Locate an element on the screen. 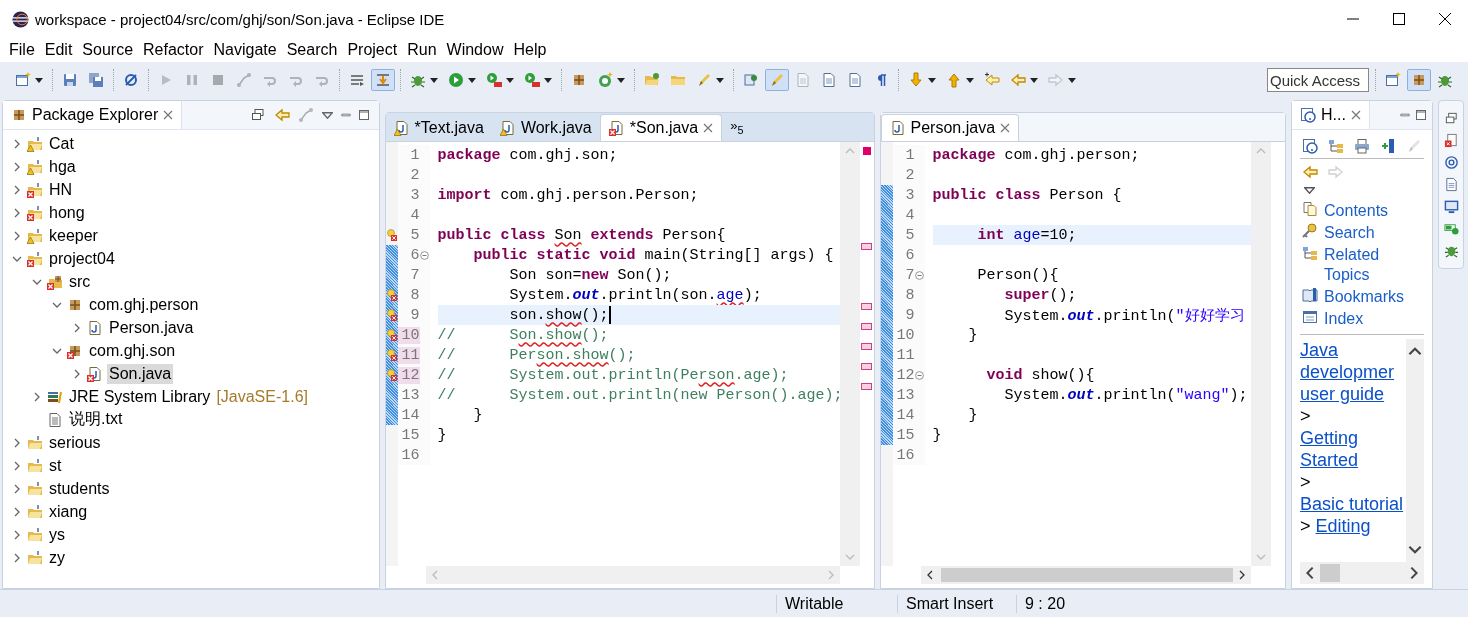 Image resolution: width=1468 pixels, height=617 pixels. breadcrumb-link: Basic tutorial is located at coordinates (1352, 504).